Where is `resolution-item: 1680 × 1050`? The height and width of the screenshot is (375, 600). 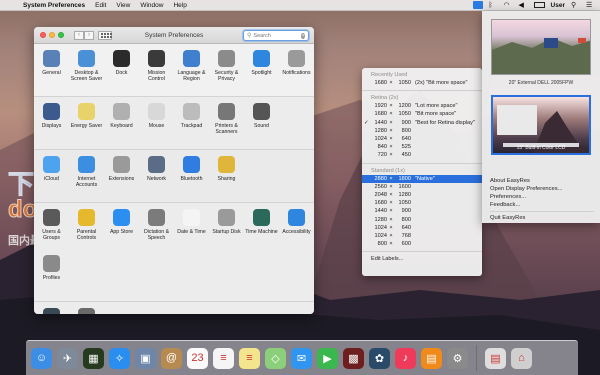
resolution-item: 1680 × 1050 is located at coordinates (422, 203).